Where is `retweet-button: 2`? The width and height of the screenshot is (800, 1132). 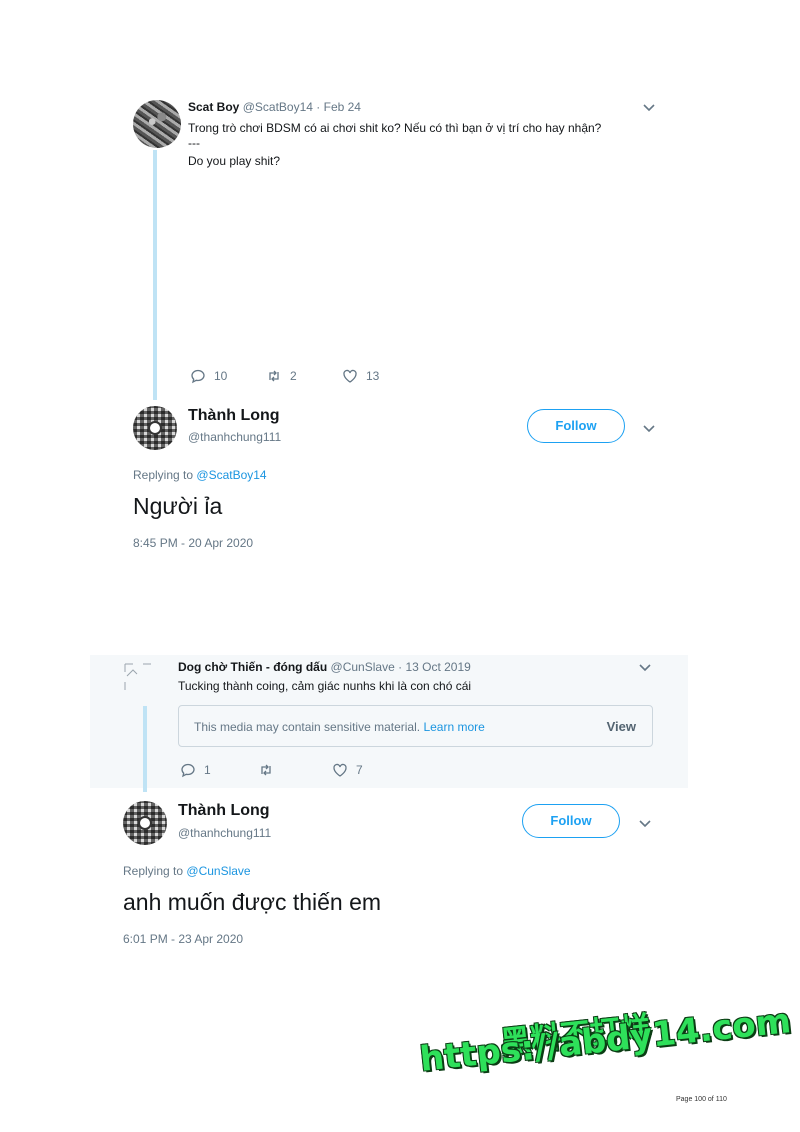
retweet-button: 2 is located at coordinates (304, 376).